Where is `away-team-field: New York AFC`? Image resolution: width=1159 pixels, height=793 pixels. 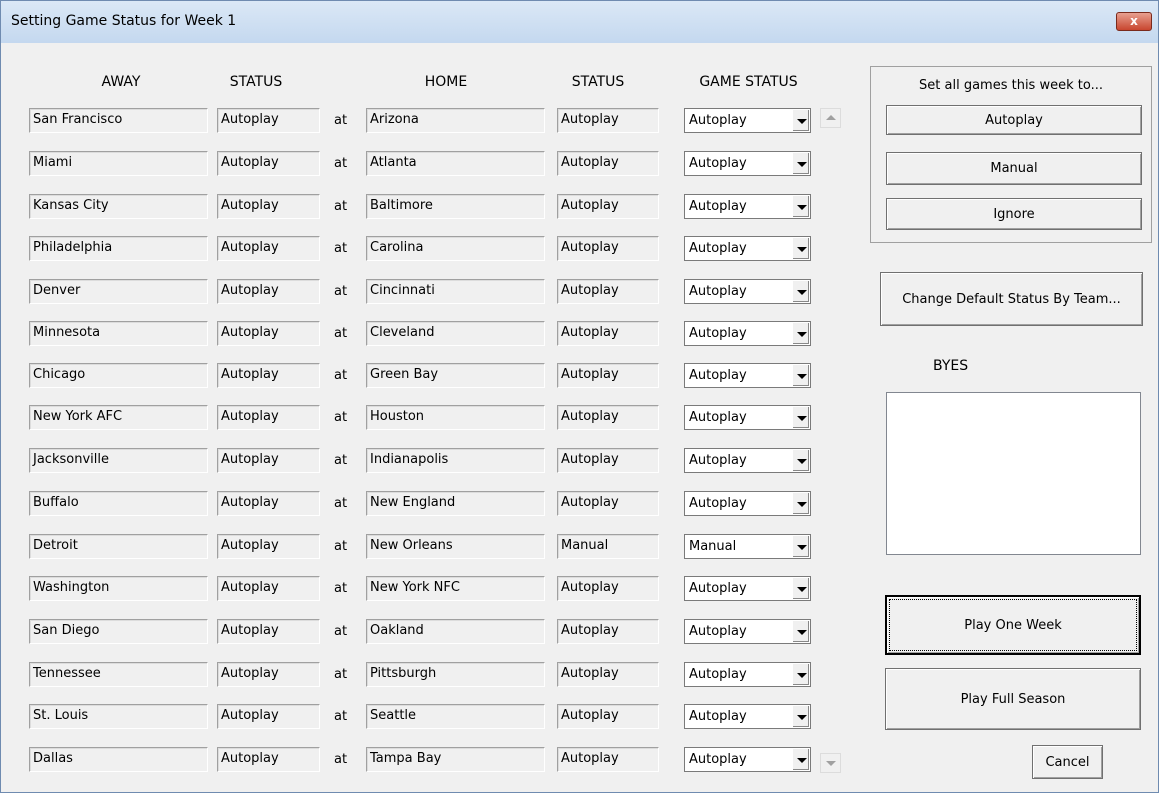 away-team-field: New York AFC is located at coordinates (118, 417).